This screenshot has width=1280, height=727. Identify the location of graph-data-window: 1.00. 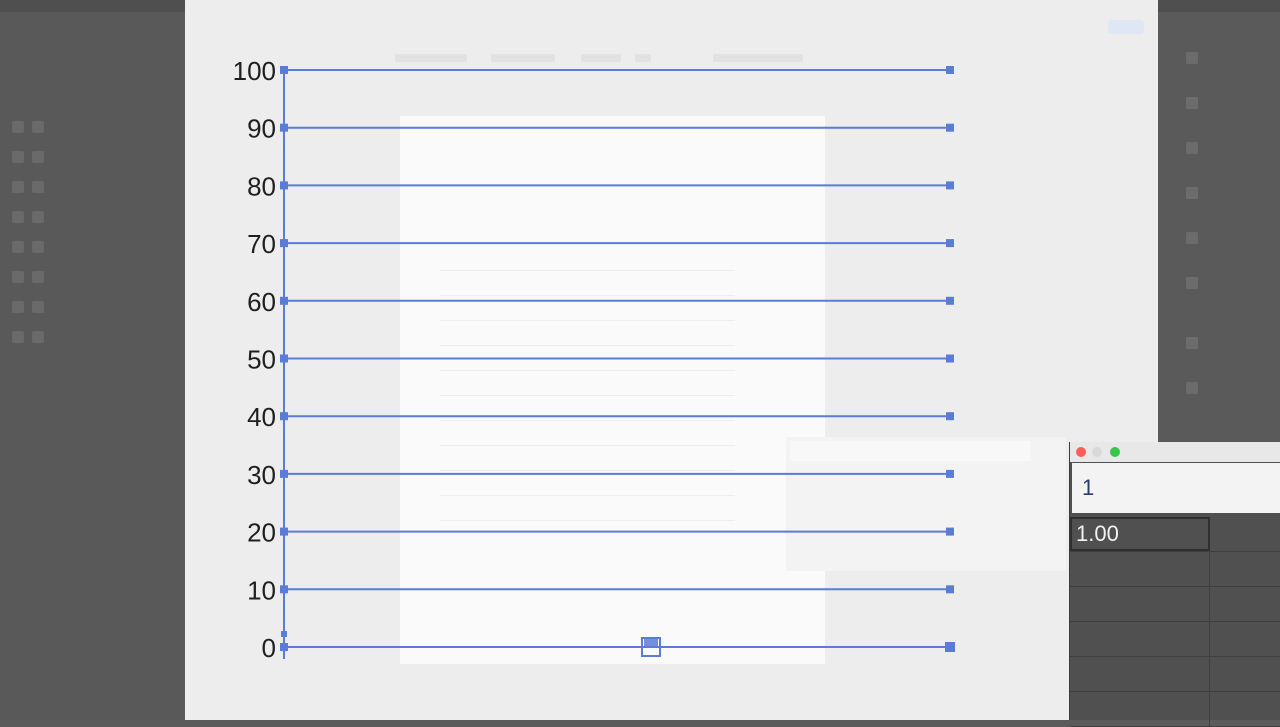
(1174, 584).